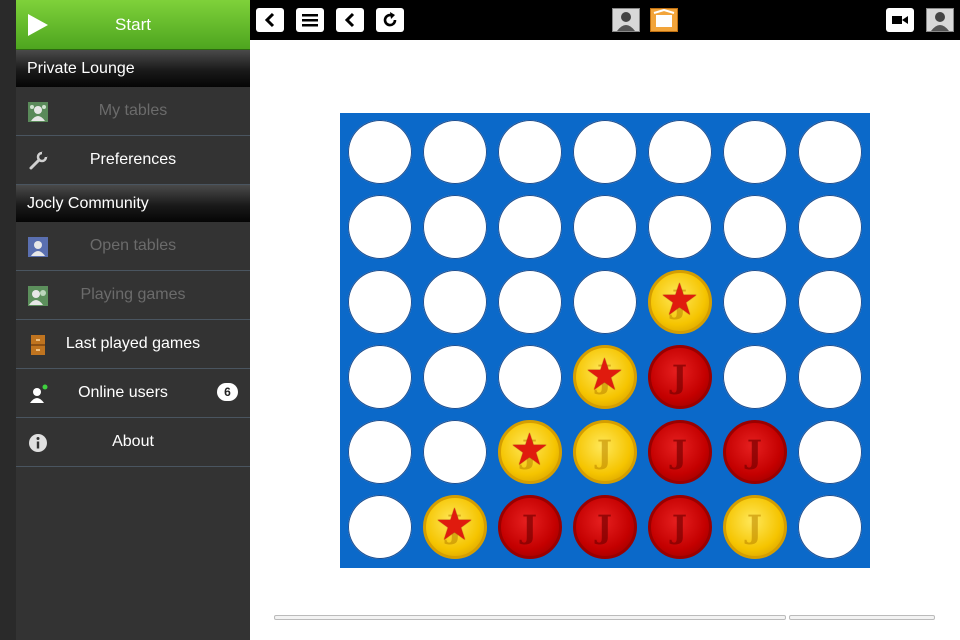  I want to click on refresh-icon, so click(390, 19).